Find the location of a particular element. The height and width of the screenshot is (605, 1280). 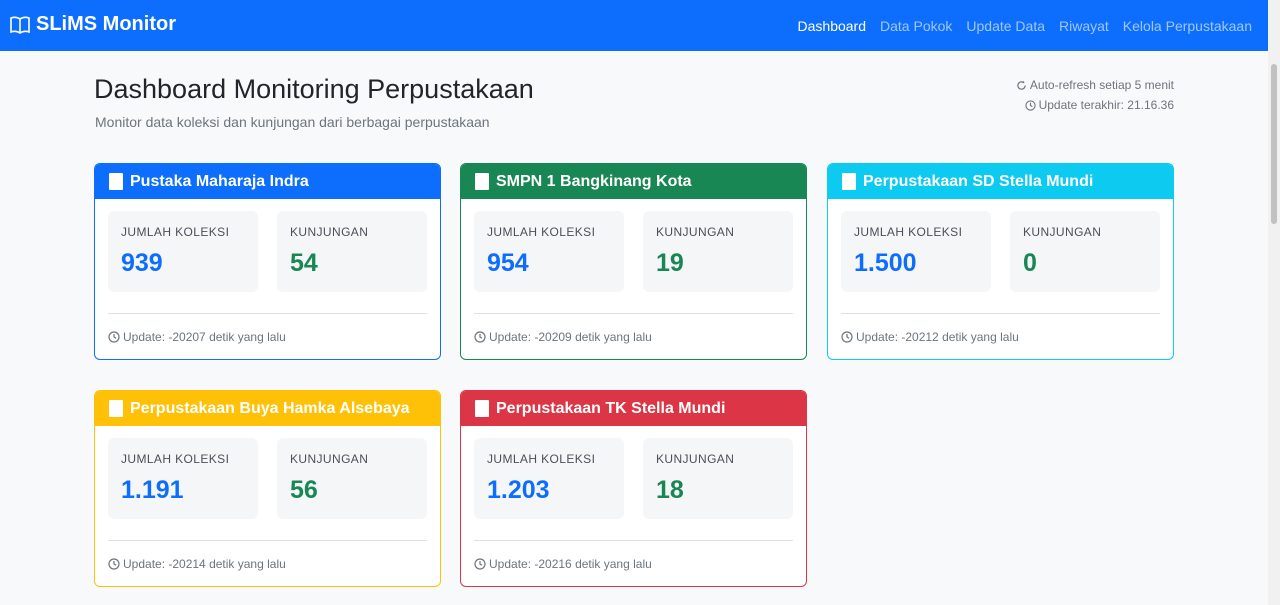

koleksi-box: JUMLAH KOLEKSI 1.500 is located at coordinates (916, 251).